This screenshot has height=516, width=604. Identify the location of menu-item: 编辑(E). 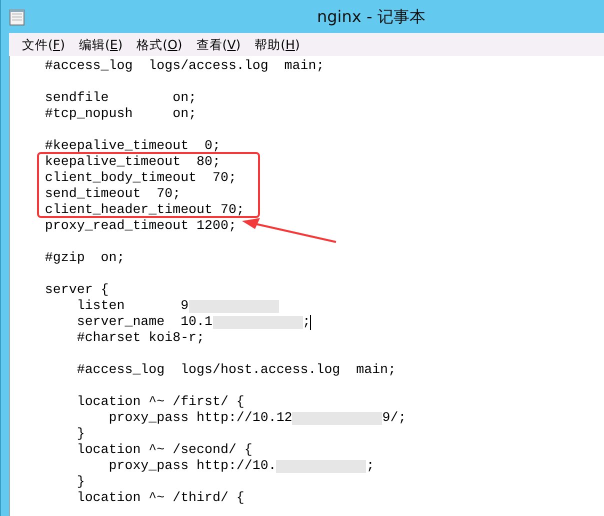
(101, 44).